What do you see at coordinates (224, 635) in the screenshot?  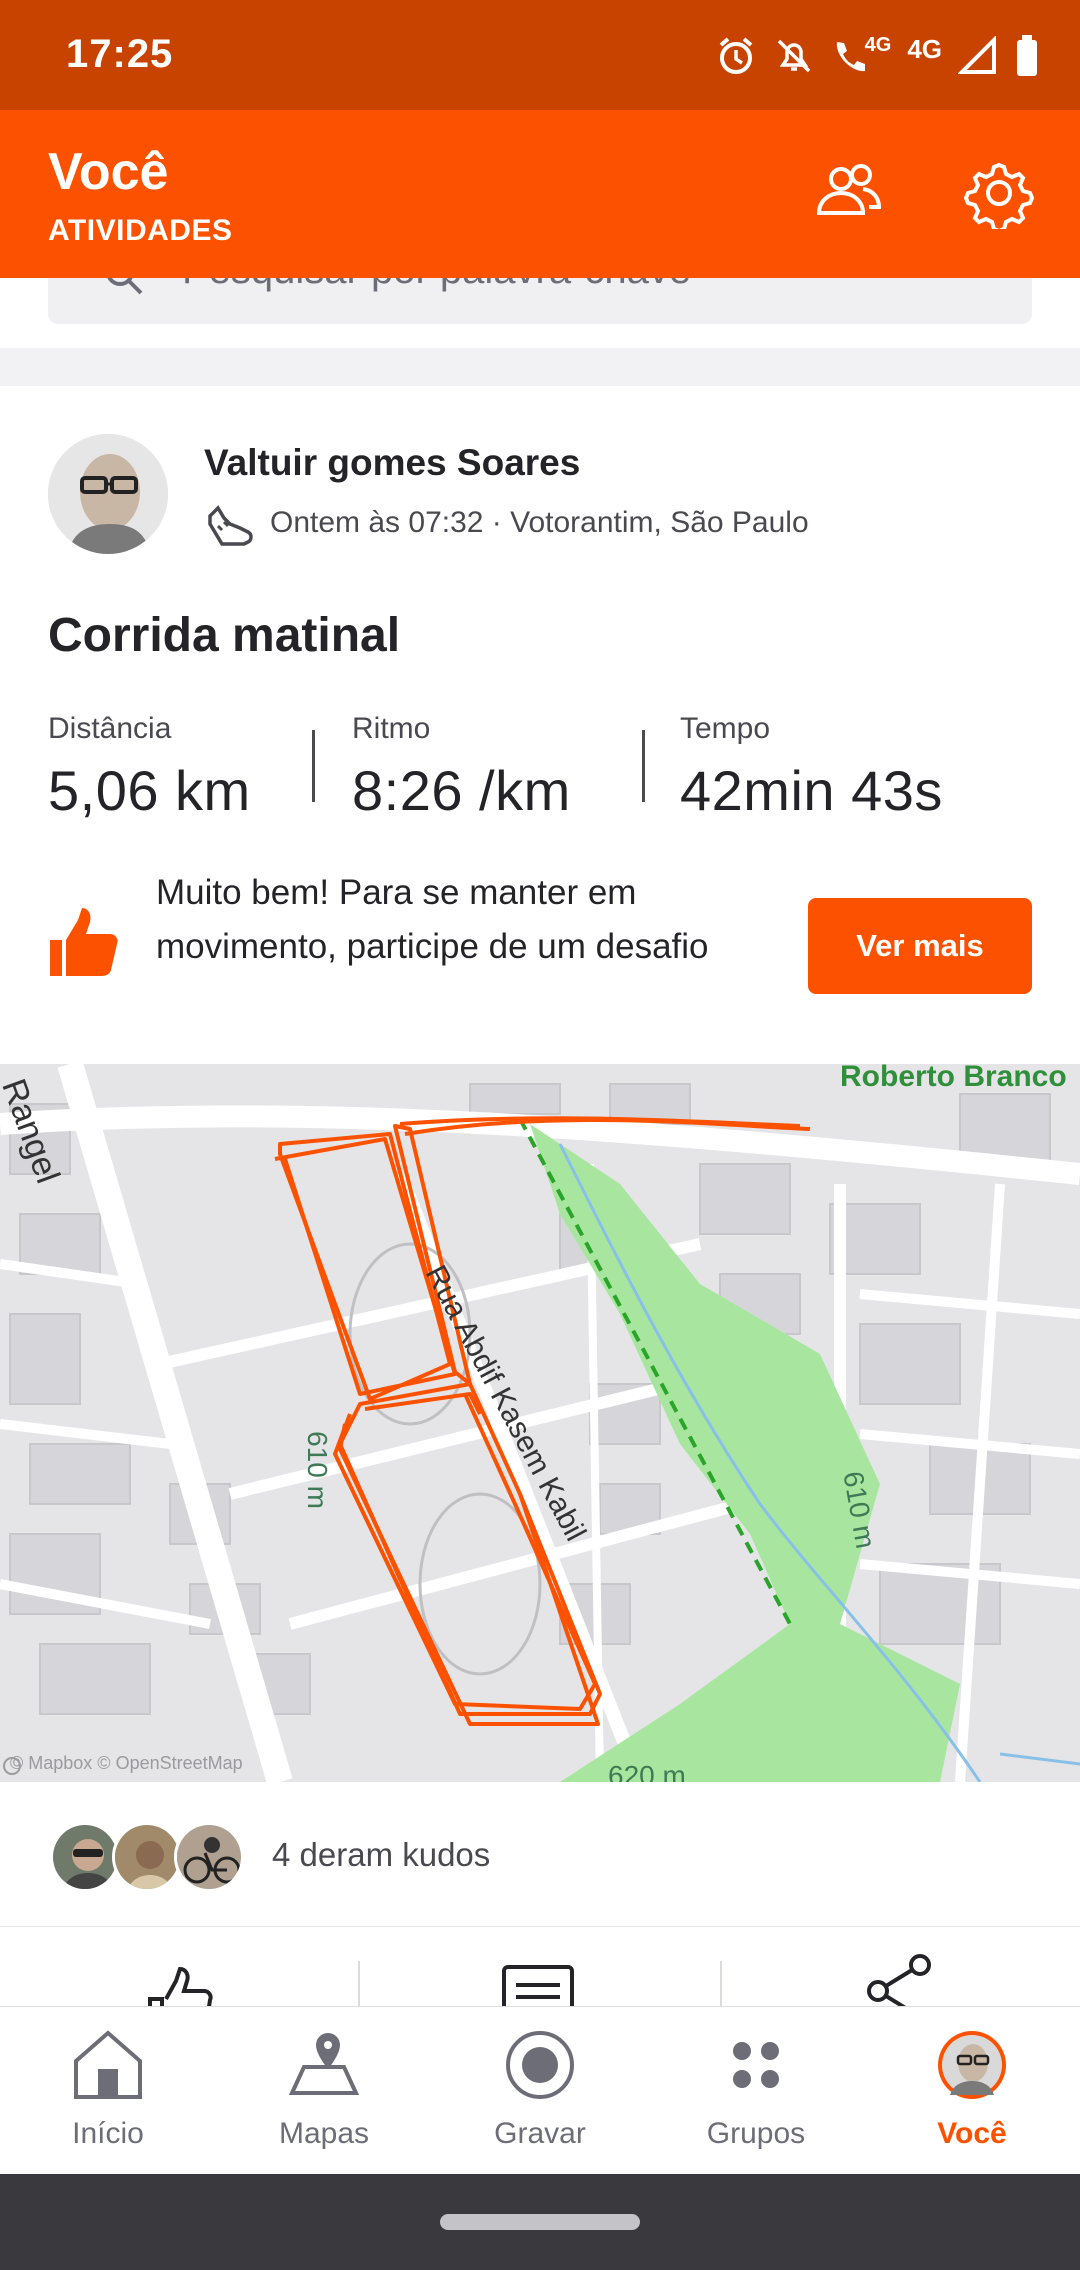 I see `activity-title: Corrida matinal` at bounding box center [224, 635].